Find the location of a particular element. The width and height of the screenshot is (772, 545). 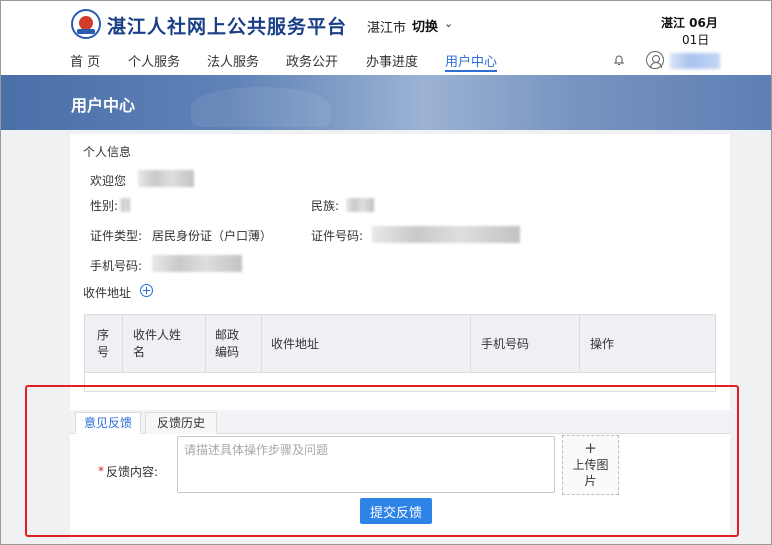

page-title: 用户中心 is located at coordinates (103, 105).